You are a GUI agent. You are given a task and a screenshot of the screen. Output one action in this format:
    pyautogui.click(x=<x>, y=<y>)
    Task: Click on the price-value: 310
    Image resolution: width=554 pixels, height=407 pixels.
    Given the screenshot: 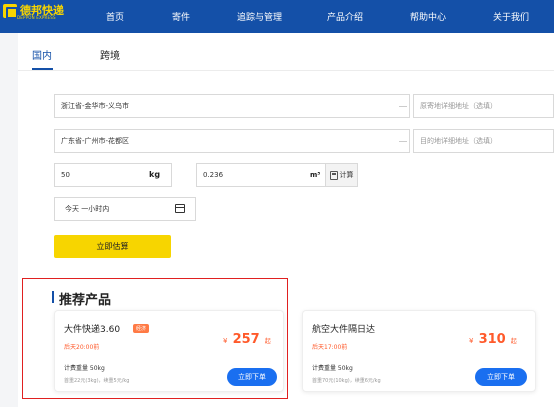 What is the action you would take?
    pyautogui.click(x=492, y=339)
    